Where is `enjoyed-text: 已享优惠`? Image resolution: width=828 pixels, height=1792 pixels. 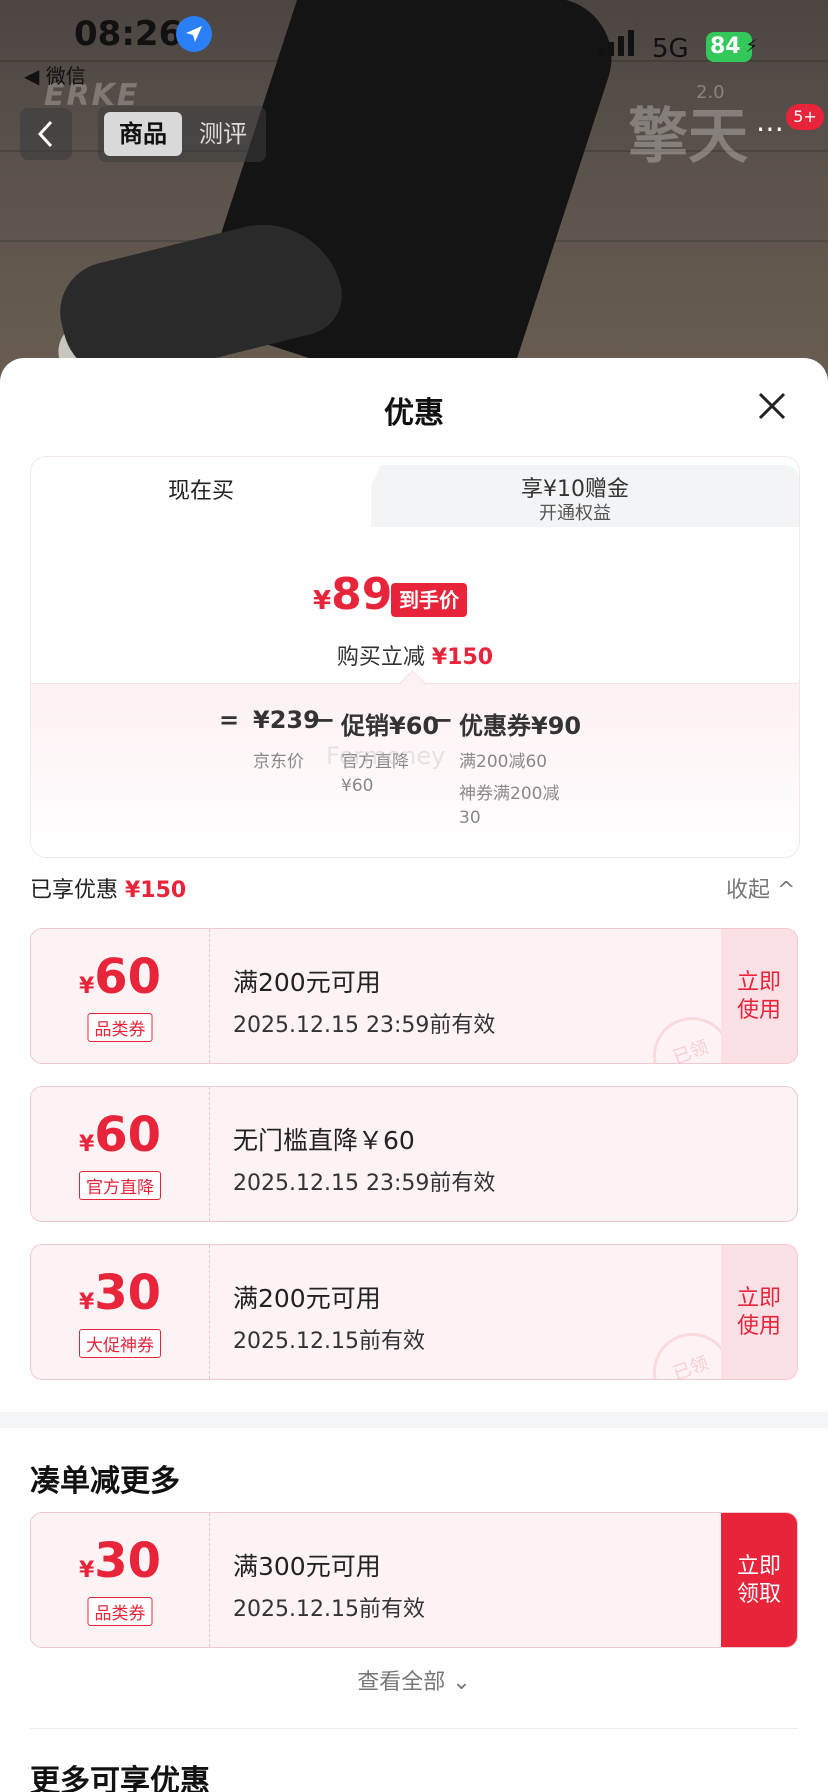
enjoyed-text: 已享优惠 is located at coordinates (77, 890).